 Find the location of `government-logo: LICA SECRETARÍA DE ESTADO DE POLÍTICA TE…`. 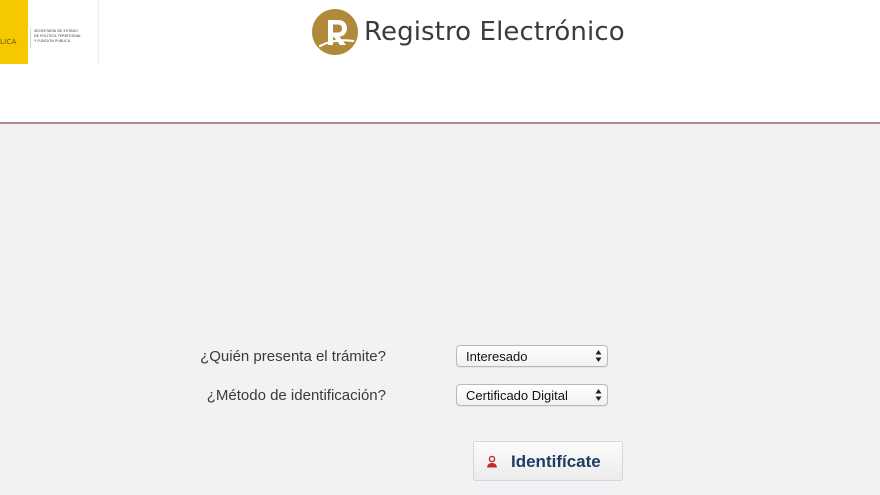

government-logo: LICA SECRETARÍA DE ESTADO DE POLÍTICA TE… is located at coordinates (49, 32).